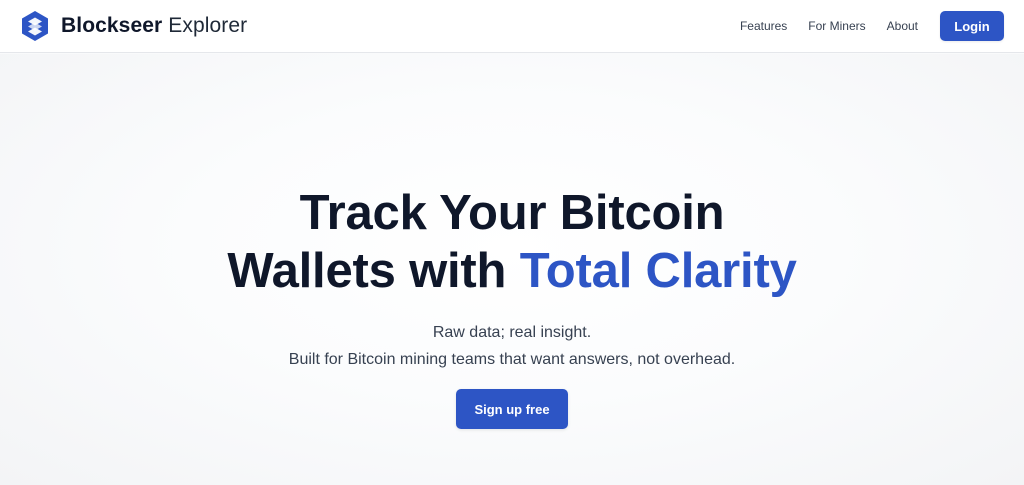 The height and width of the screenshot is (485, 1024). I want to click on brand-name: Blockseer Explorer, so click(154, 26).